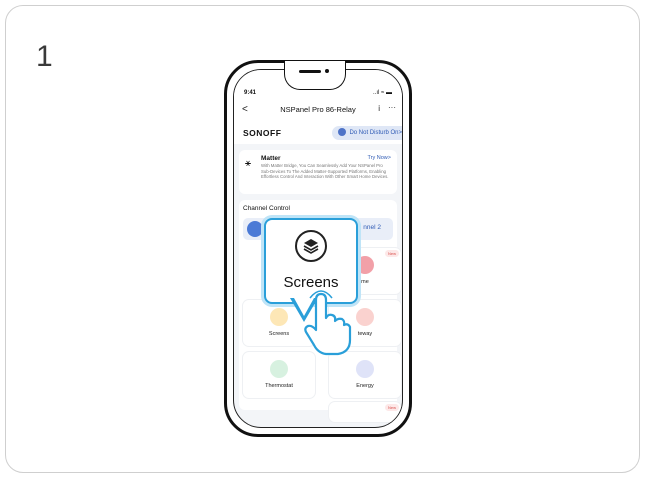 The width and height of the screenshot is (647, 481). What do you see at coordinates (279, 386) in the screenshot?
I see `tile-label: Thermostat` at bounding box center [279, 386].